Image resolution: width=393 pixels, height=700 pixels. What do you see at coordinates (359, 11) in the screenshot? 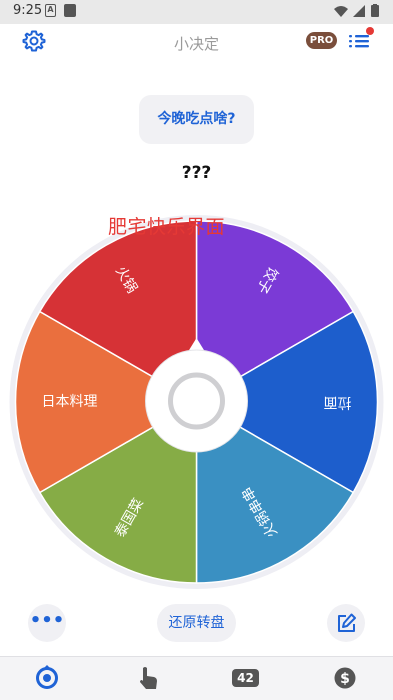
I see `signal-icon` at bounding box center [359, 11].